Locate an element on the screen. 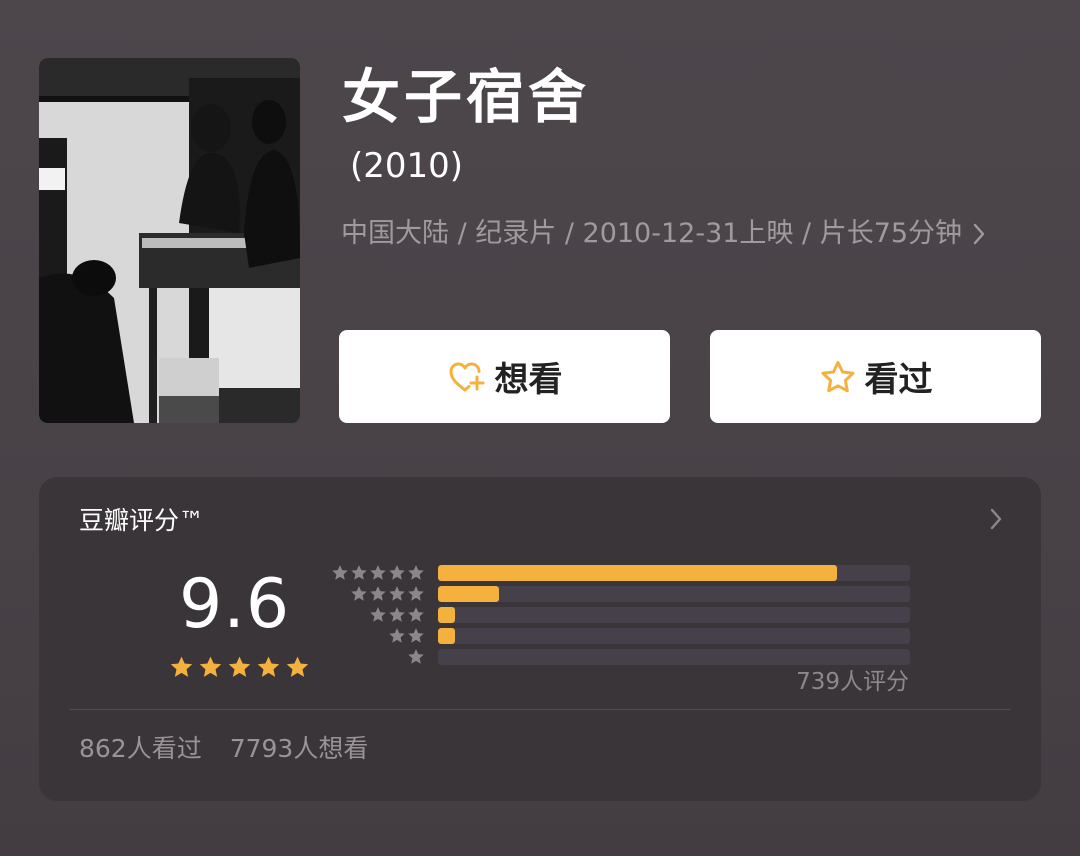  heart-plus-icon is located at coordinates (467, 377).